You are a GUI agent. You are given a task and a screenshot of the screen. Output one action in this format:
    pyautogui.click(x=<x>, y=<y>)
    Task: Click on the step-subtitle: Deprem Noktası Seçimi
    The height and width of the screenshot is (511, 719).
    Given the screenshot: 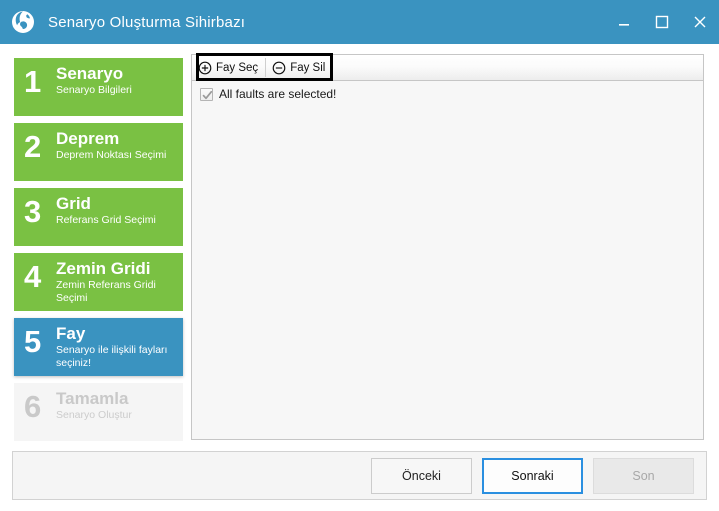 What is the action you would take?
    pyautogui.click(x=111, y=154)
    